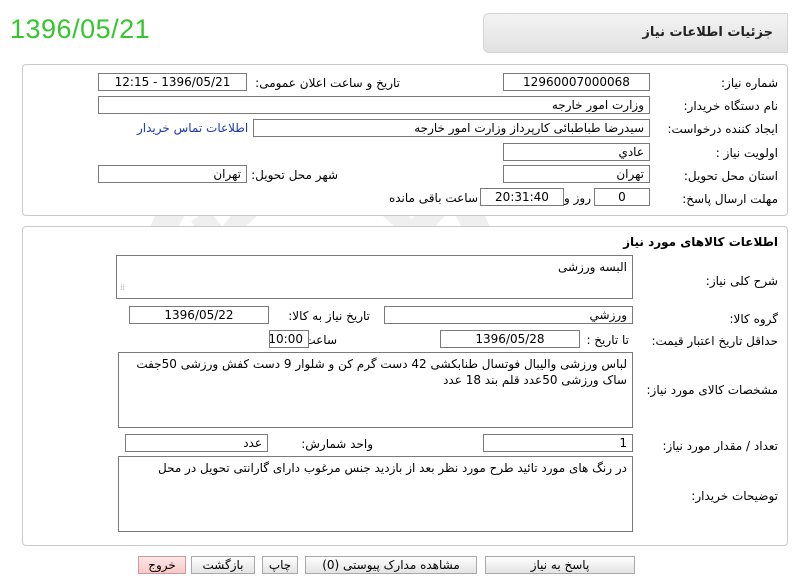 The image size is (803, 584). I want to click on days-label: روز و, so click(577, 198).